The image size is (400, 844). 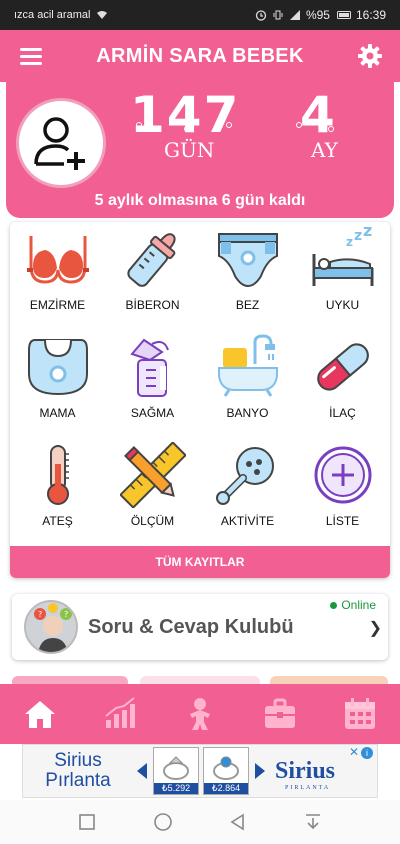 I want to click on ad-close-icon: ✕, so click(x=354, y=752).